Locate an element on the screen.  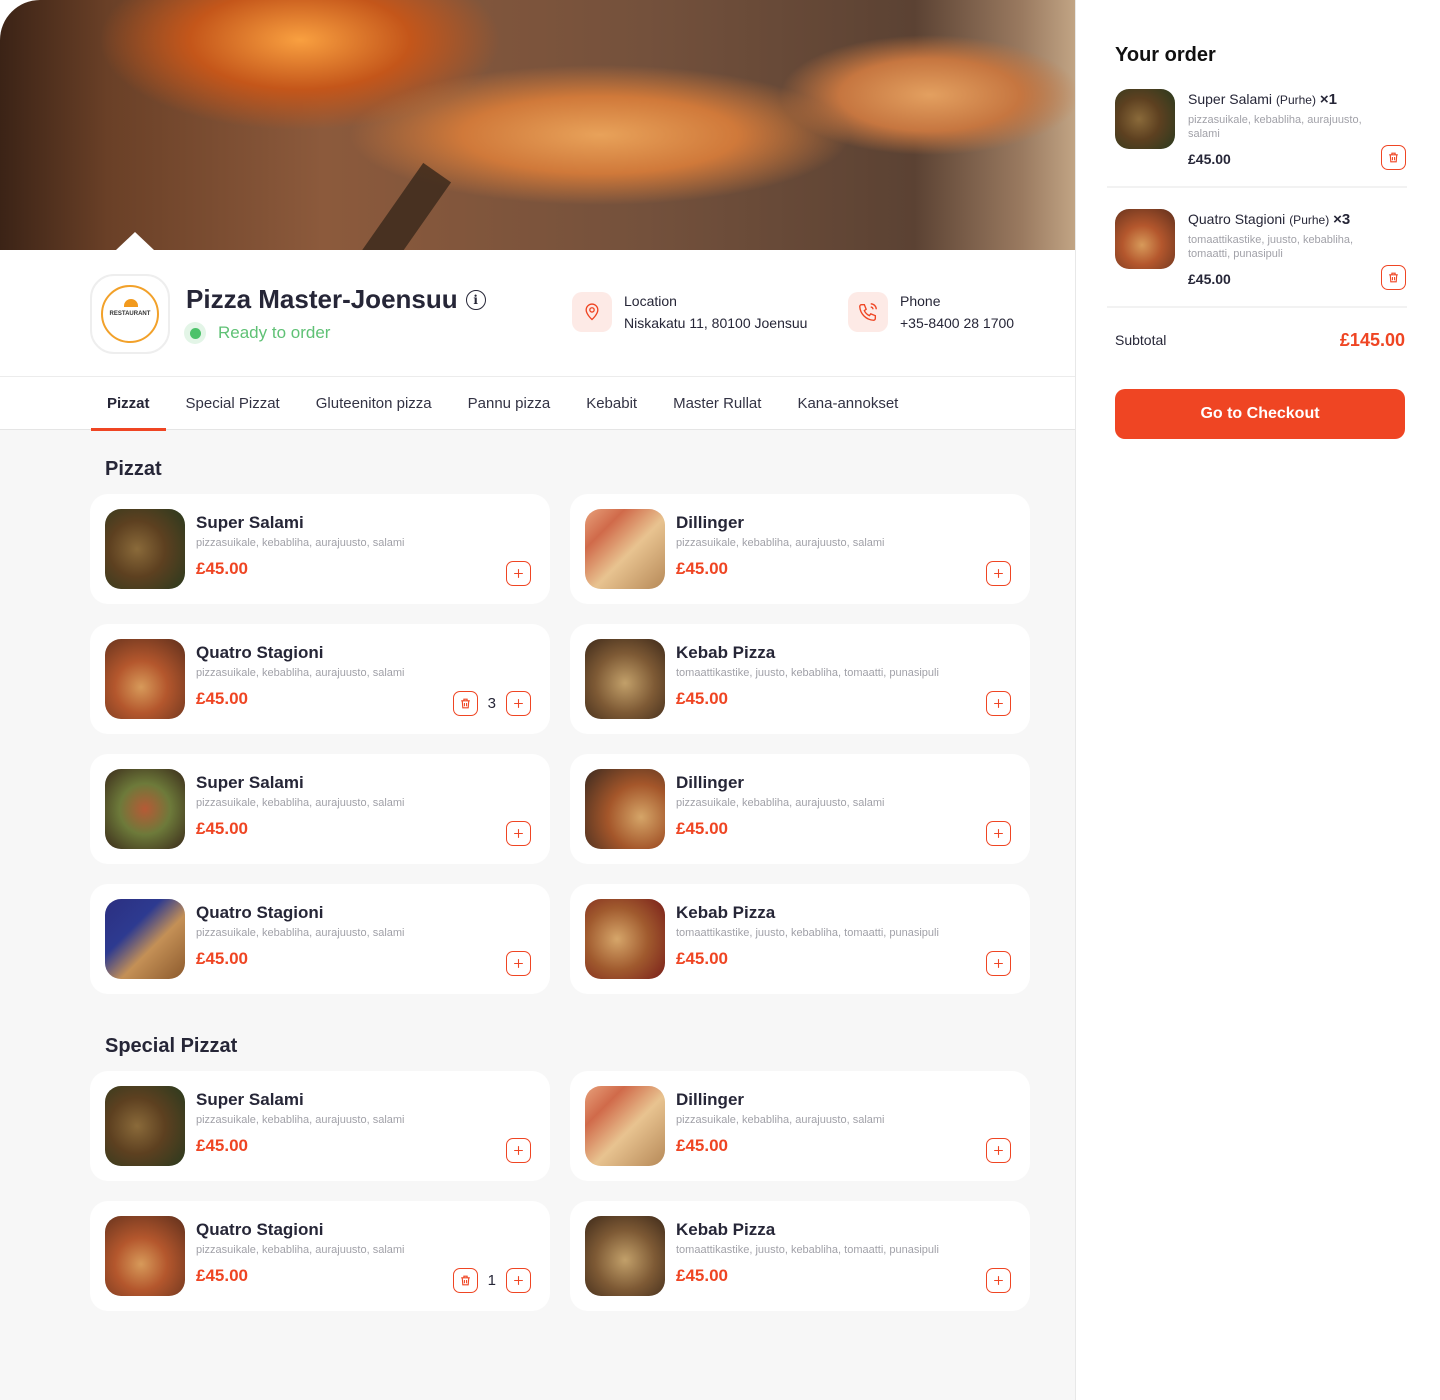
tab-kebabit: Kebabit is located at coordinates (611, 403).